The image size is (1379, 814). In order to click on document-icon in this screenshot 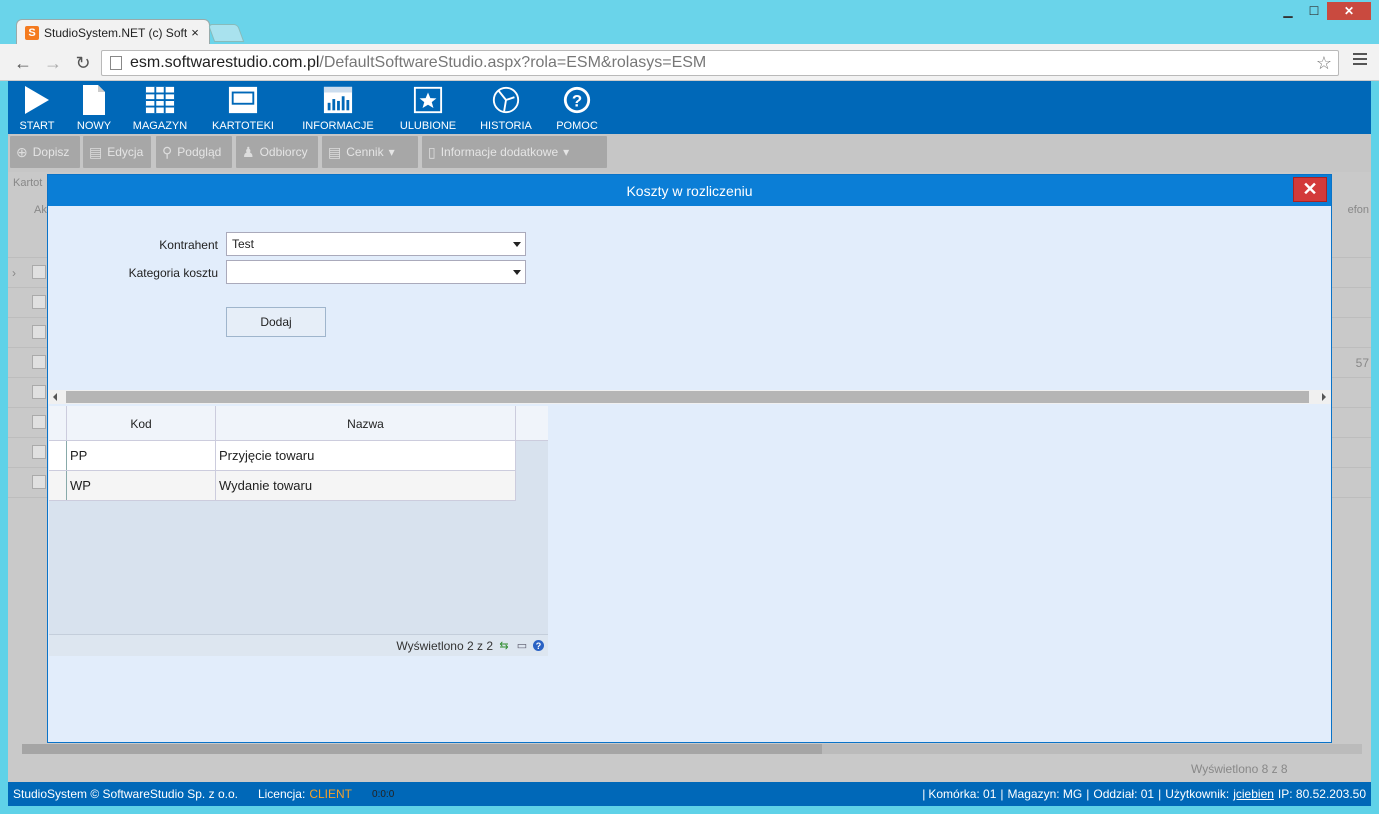, I will do `click(94, 100)`.